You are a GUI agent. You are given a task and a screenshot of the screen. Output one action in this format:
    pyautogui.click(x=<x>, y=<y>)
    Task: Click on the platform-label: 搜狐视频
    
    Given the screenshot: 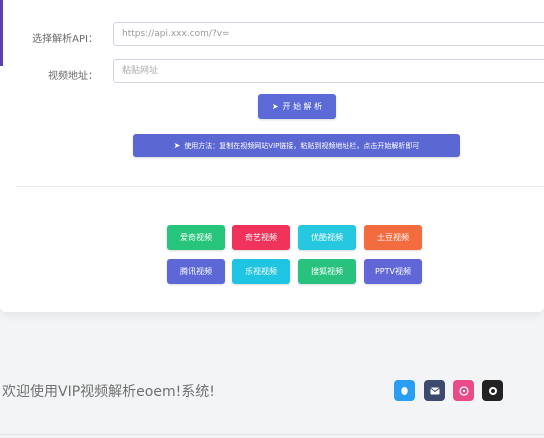 What is the action you would take?
    pyautogui.click(x=327, y=271)
    